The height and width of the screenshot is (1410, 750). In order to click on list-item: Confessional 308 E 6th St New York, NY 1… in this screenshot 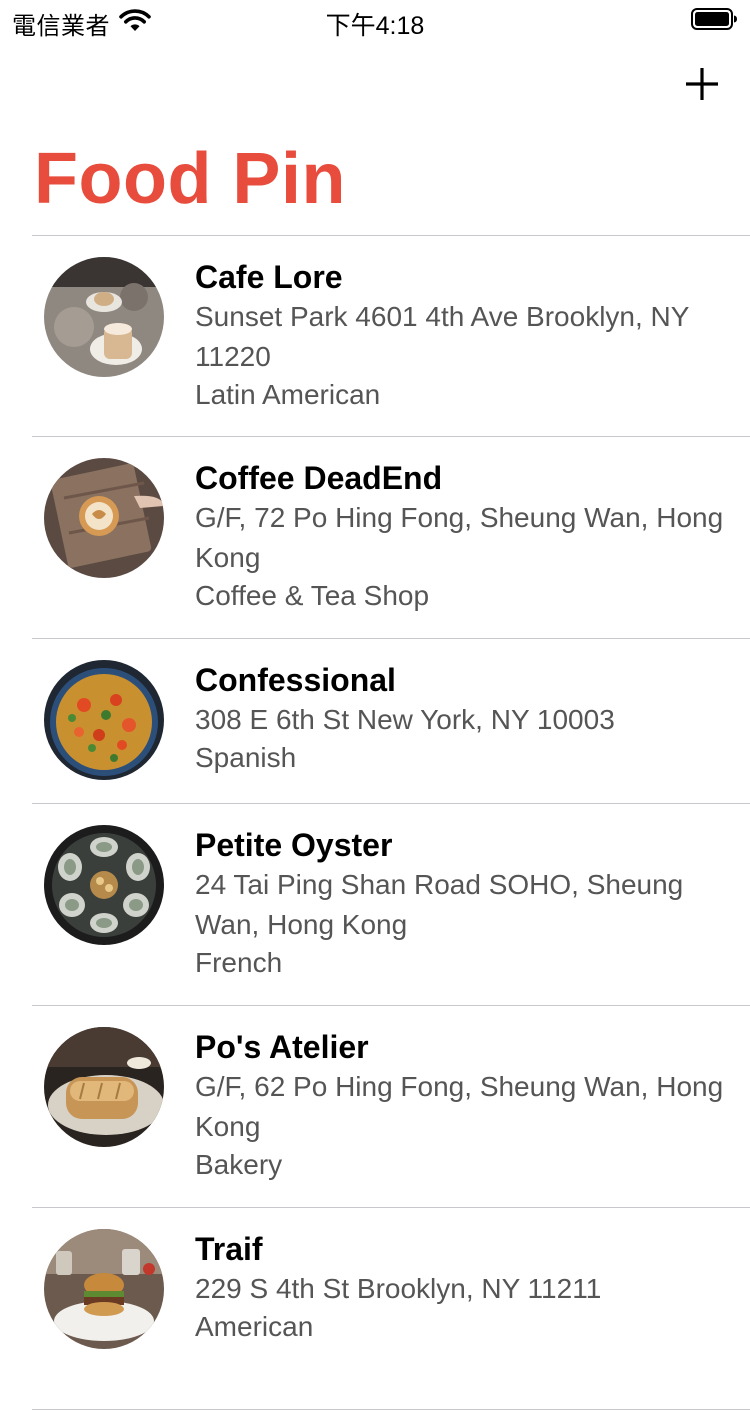, I will do `click(375, 721)`.